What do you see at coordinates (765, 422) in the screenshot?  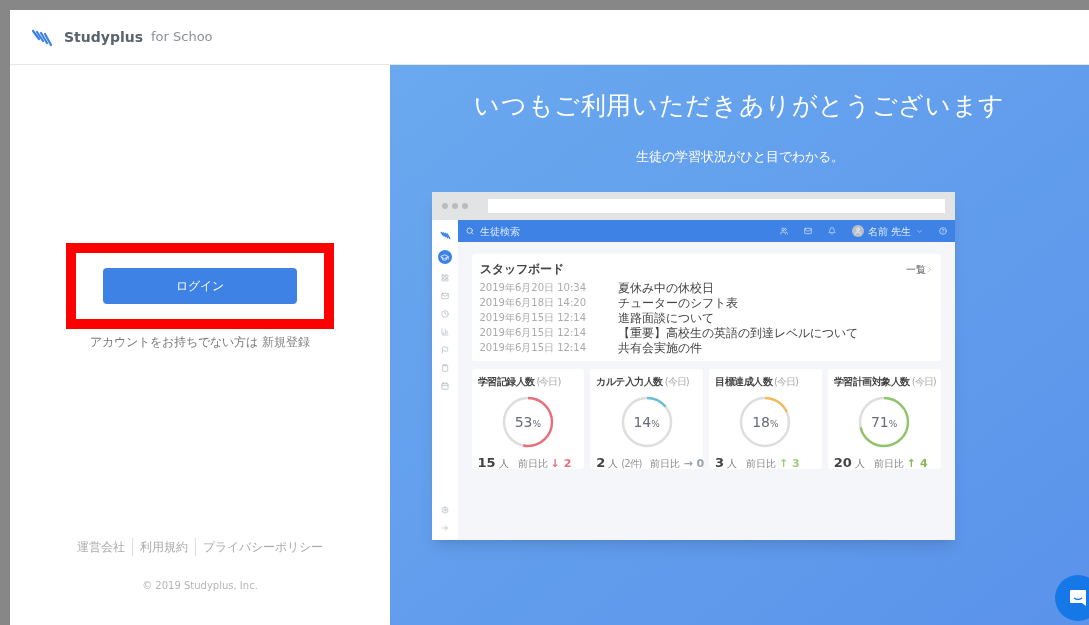 I see `percent-value: 18%` at bounding box center [765, 422].